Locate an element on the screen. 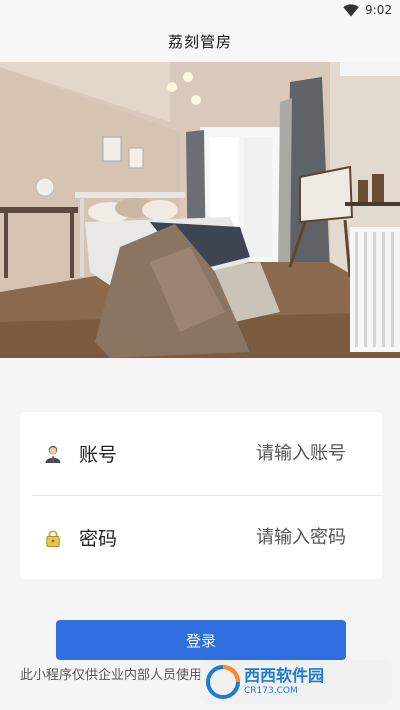 The width and height of the screenshot is (400, 710). watermark-logo-text: 西西 is located at coordinates (260, 675).